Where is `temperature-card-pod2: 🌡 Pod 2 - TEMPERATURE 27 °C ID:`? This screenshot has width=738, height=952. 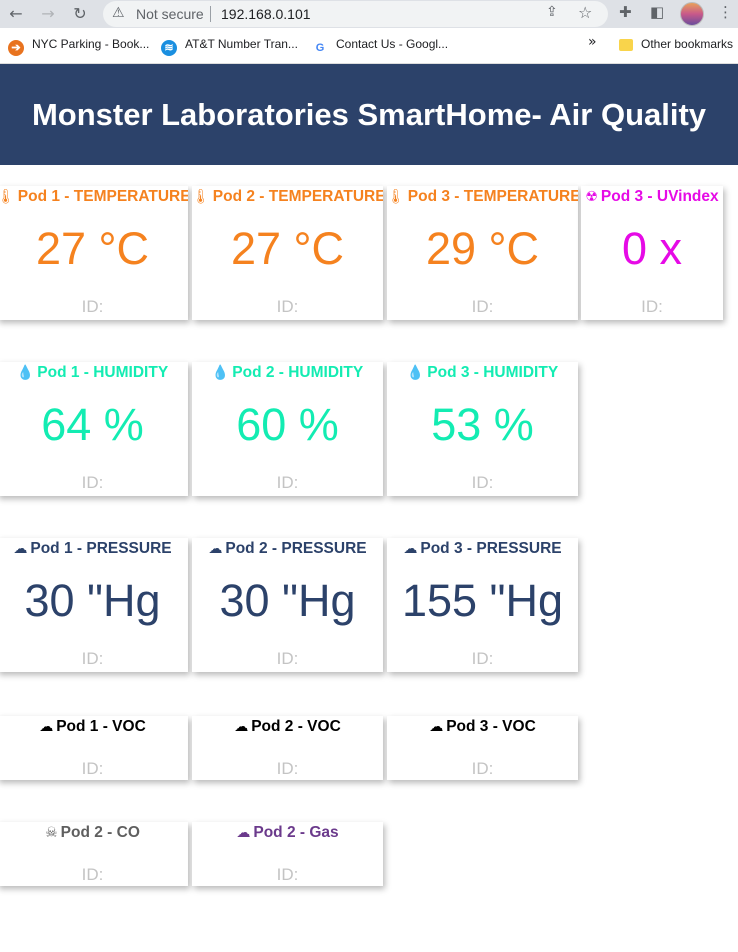
temperature-card-pod2: 🌡 Pod 2 - TEMPERATURE 27 °C ID: is located at coordinates (287, 253).